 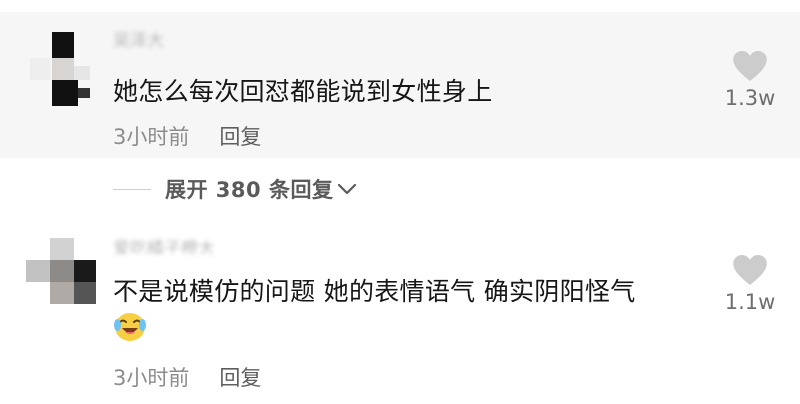 I want to click on like-count: 1.3w, so click(x=750, y=98).